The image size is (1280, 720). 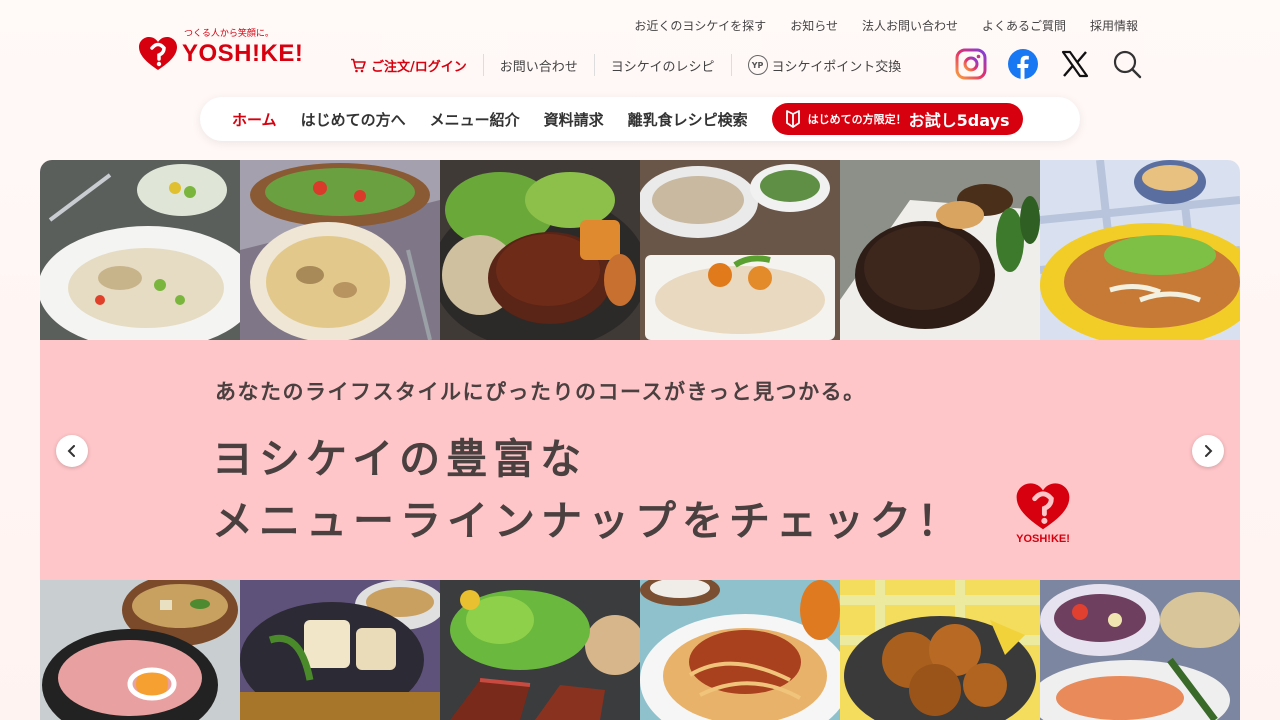 What do you see at coordinates (836, 67) in the screenshot?
I see `points-exchange-label: ヨシケイポイント交換` at bounding box center [836, 67].